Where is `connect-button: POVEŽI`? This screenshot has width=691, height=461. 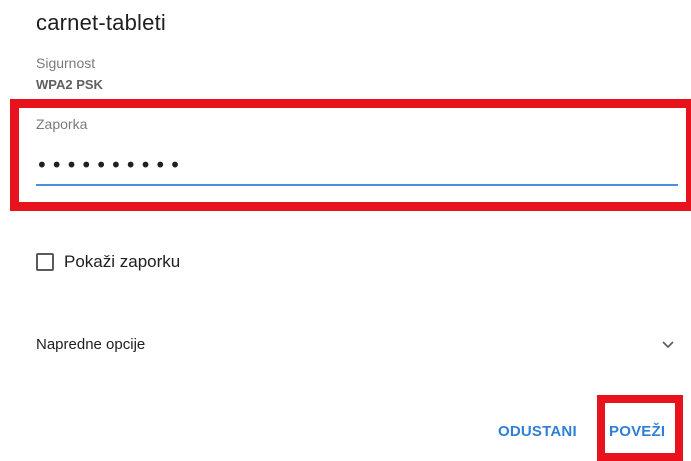
connect-button: POVEŽI is located at coordinates (637, 431).